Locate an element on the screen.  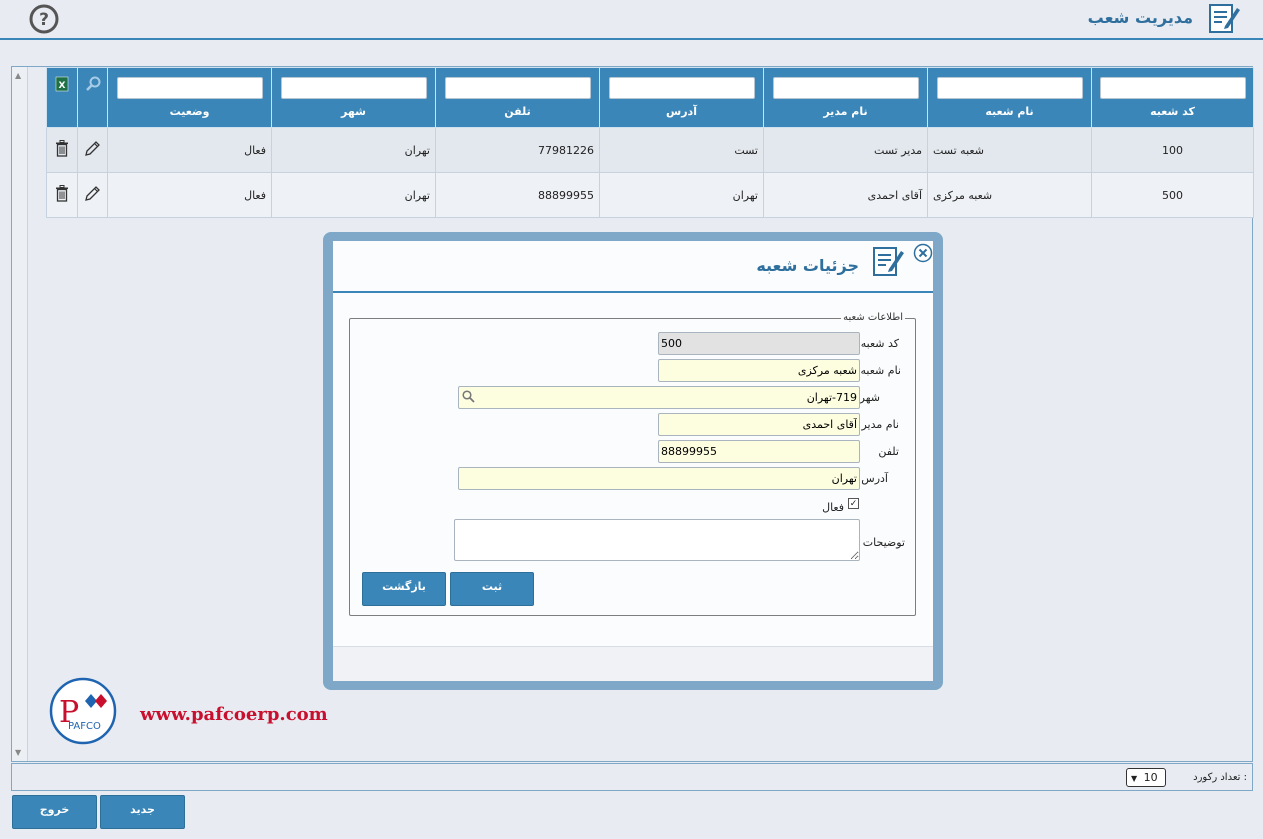
column-header-address: آدرس is located at coordinates (681, 97).